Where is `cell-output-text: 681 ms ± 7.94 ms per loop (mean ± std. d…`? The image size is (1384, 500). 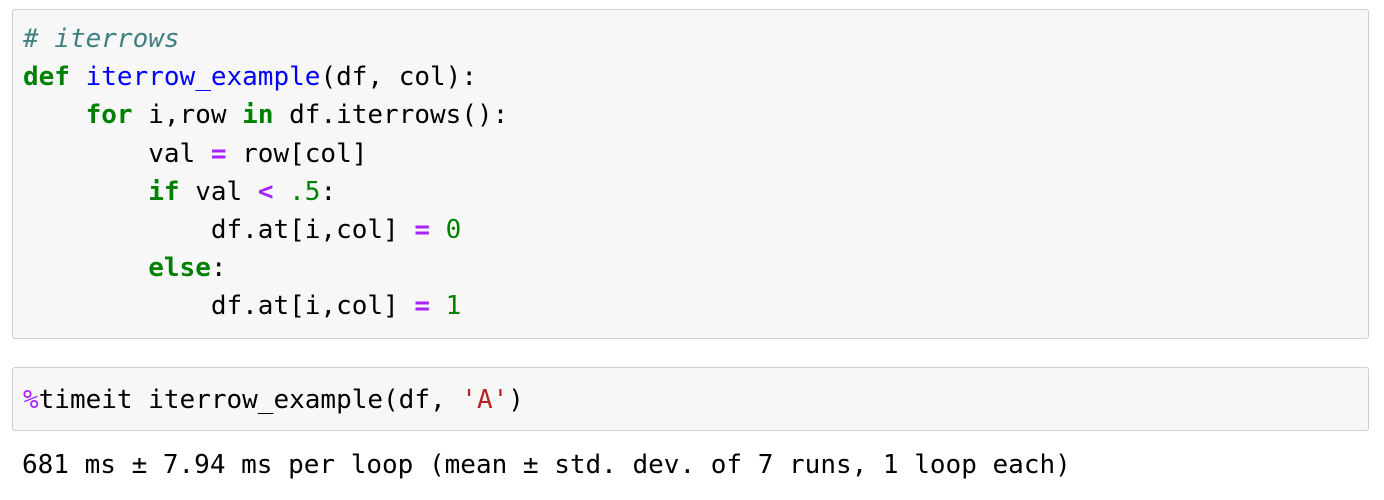 cell-output-text: 681 ms ± 7.94 ms per loop (mean ± std. d… is located at coordinates (546, 465).